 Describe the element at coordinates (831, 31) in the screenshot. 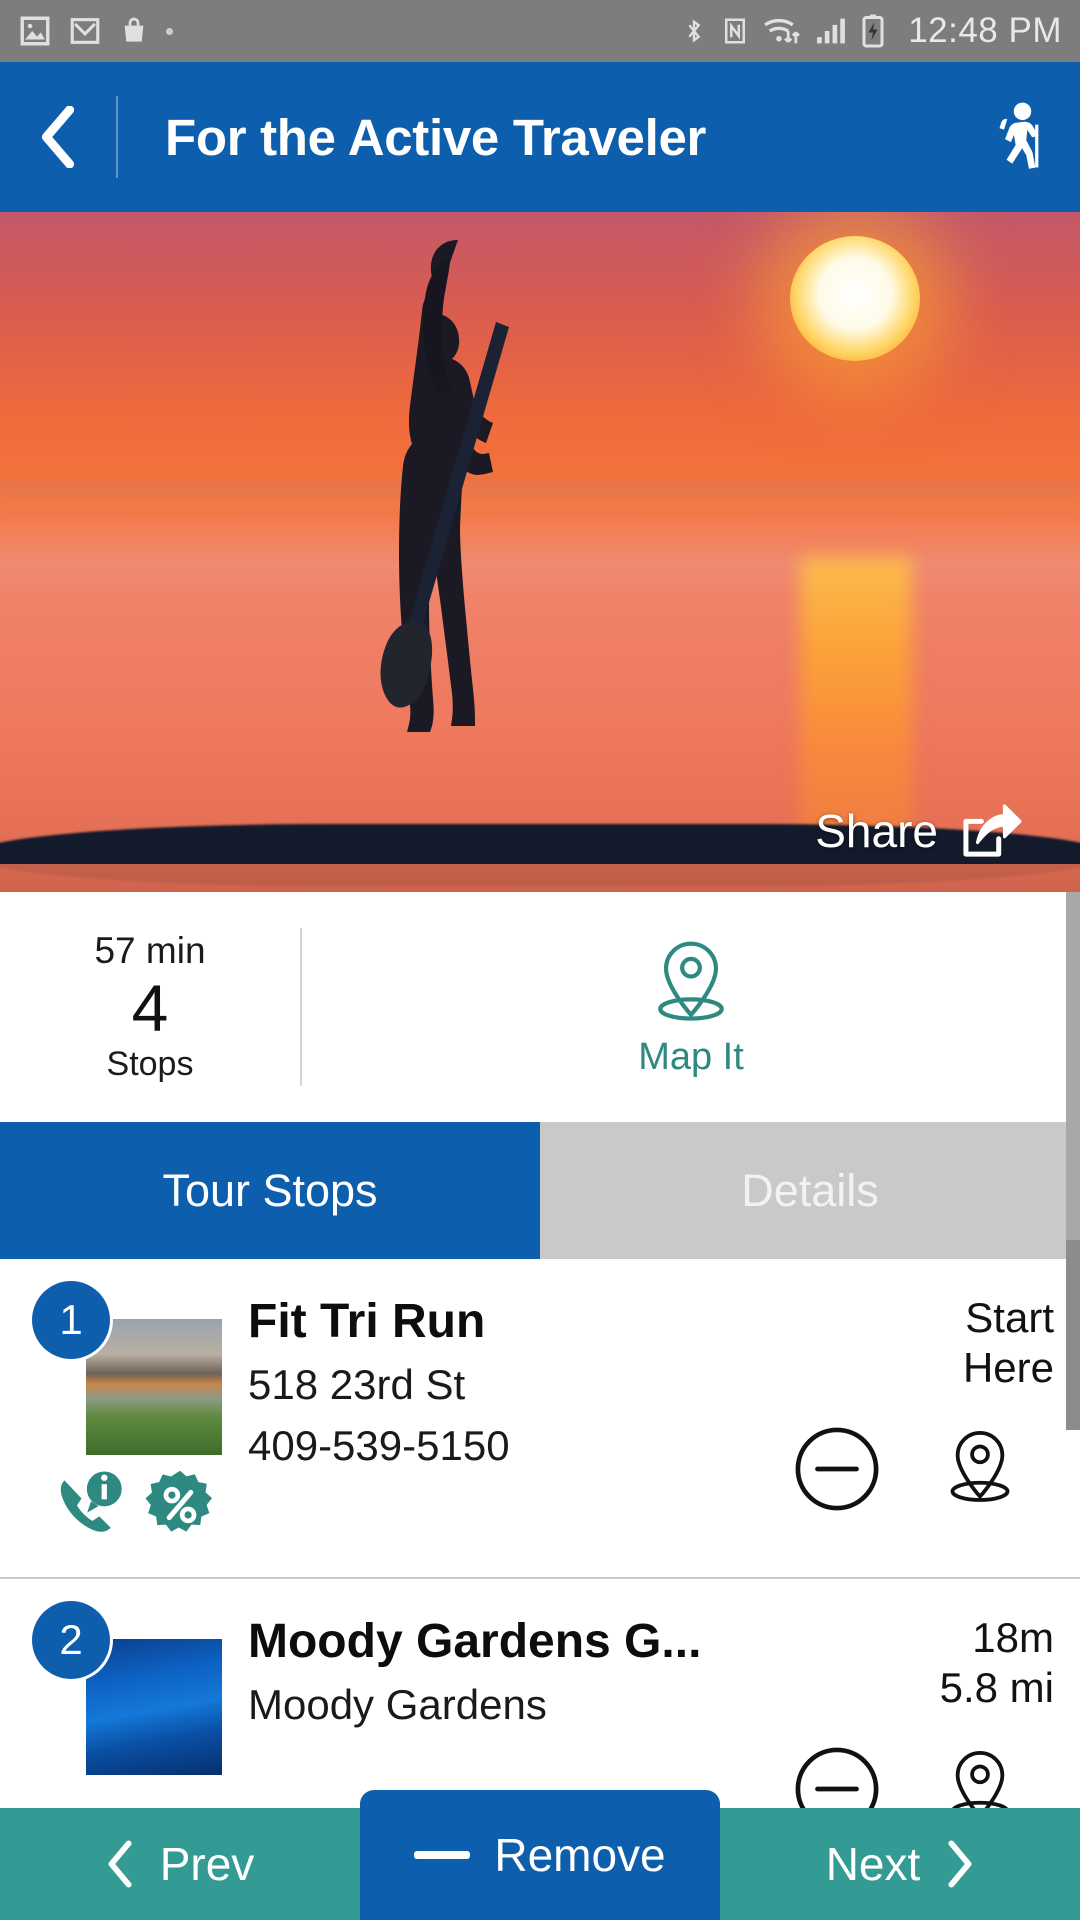

I see `cellular-signal-icon` at that location.